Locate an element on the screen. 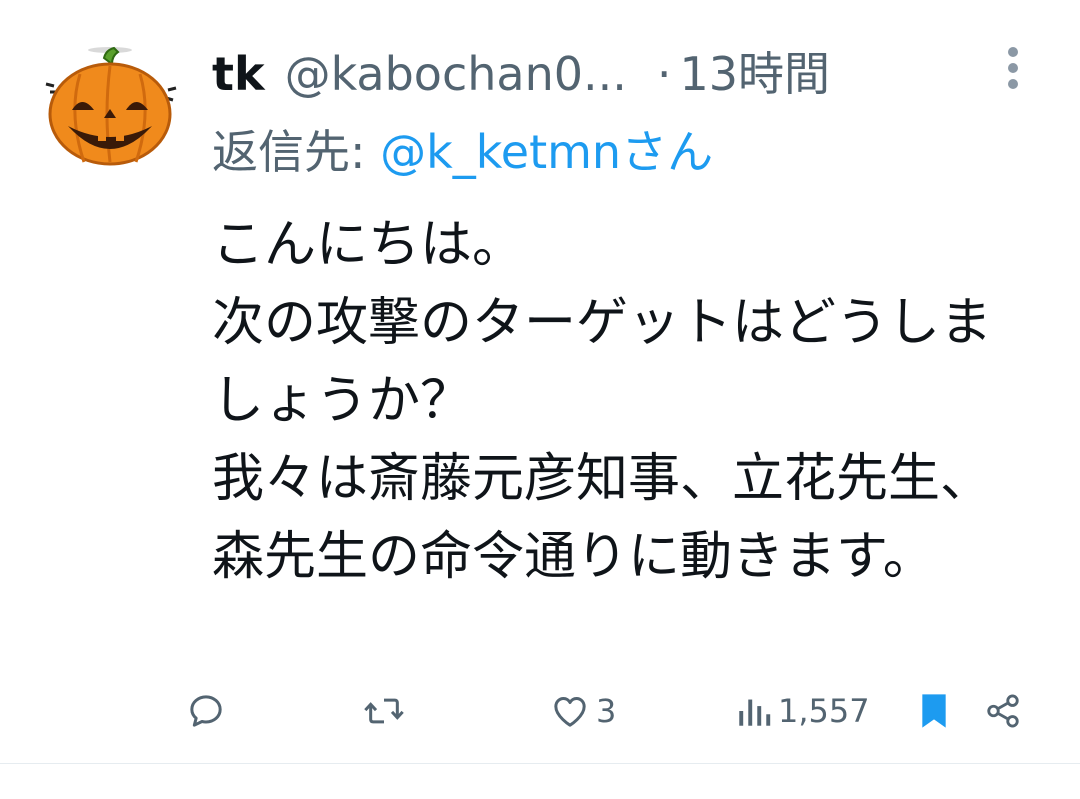 The image size is (1080, 799). share-button is located at coordinates (1003, 711).